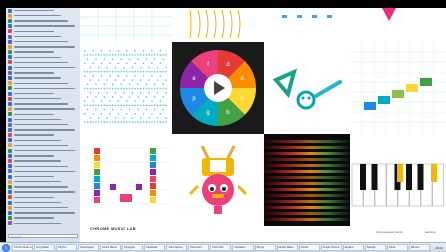  Describe the element at coordinates (45, 247) in the screenshot. I see `taskbar-item: Song Maker` at that location.